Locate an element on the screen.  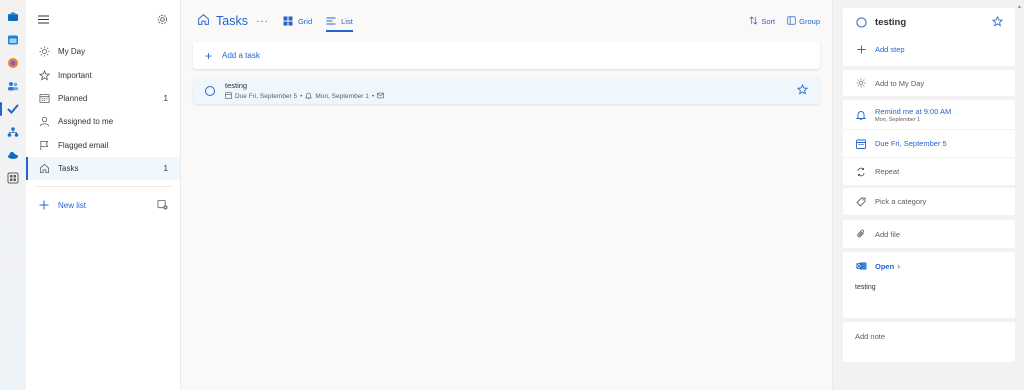
due-date-label: Due Fri, September 5 is located at coordinates (911, 143).